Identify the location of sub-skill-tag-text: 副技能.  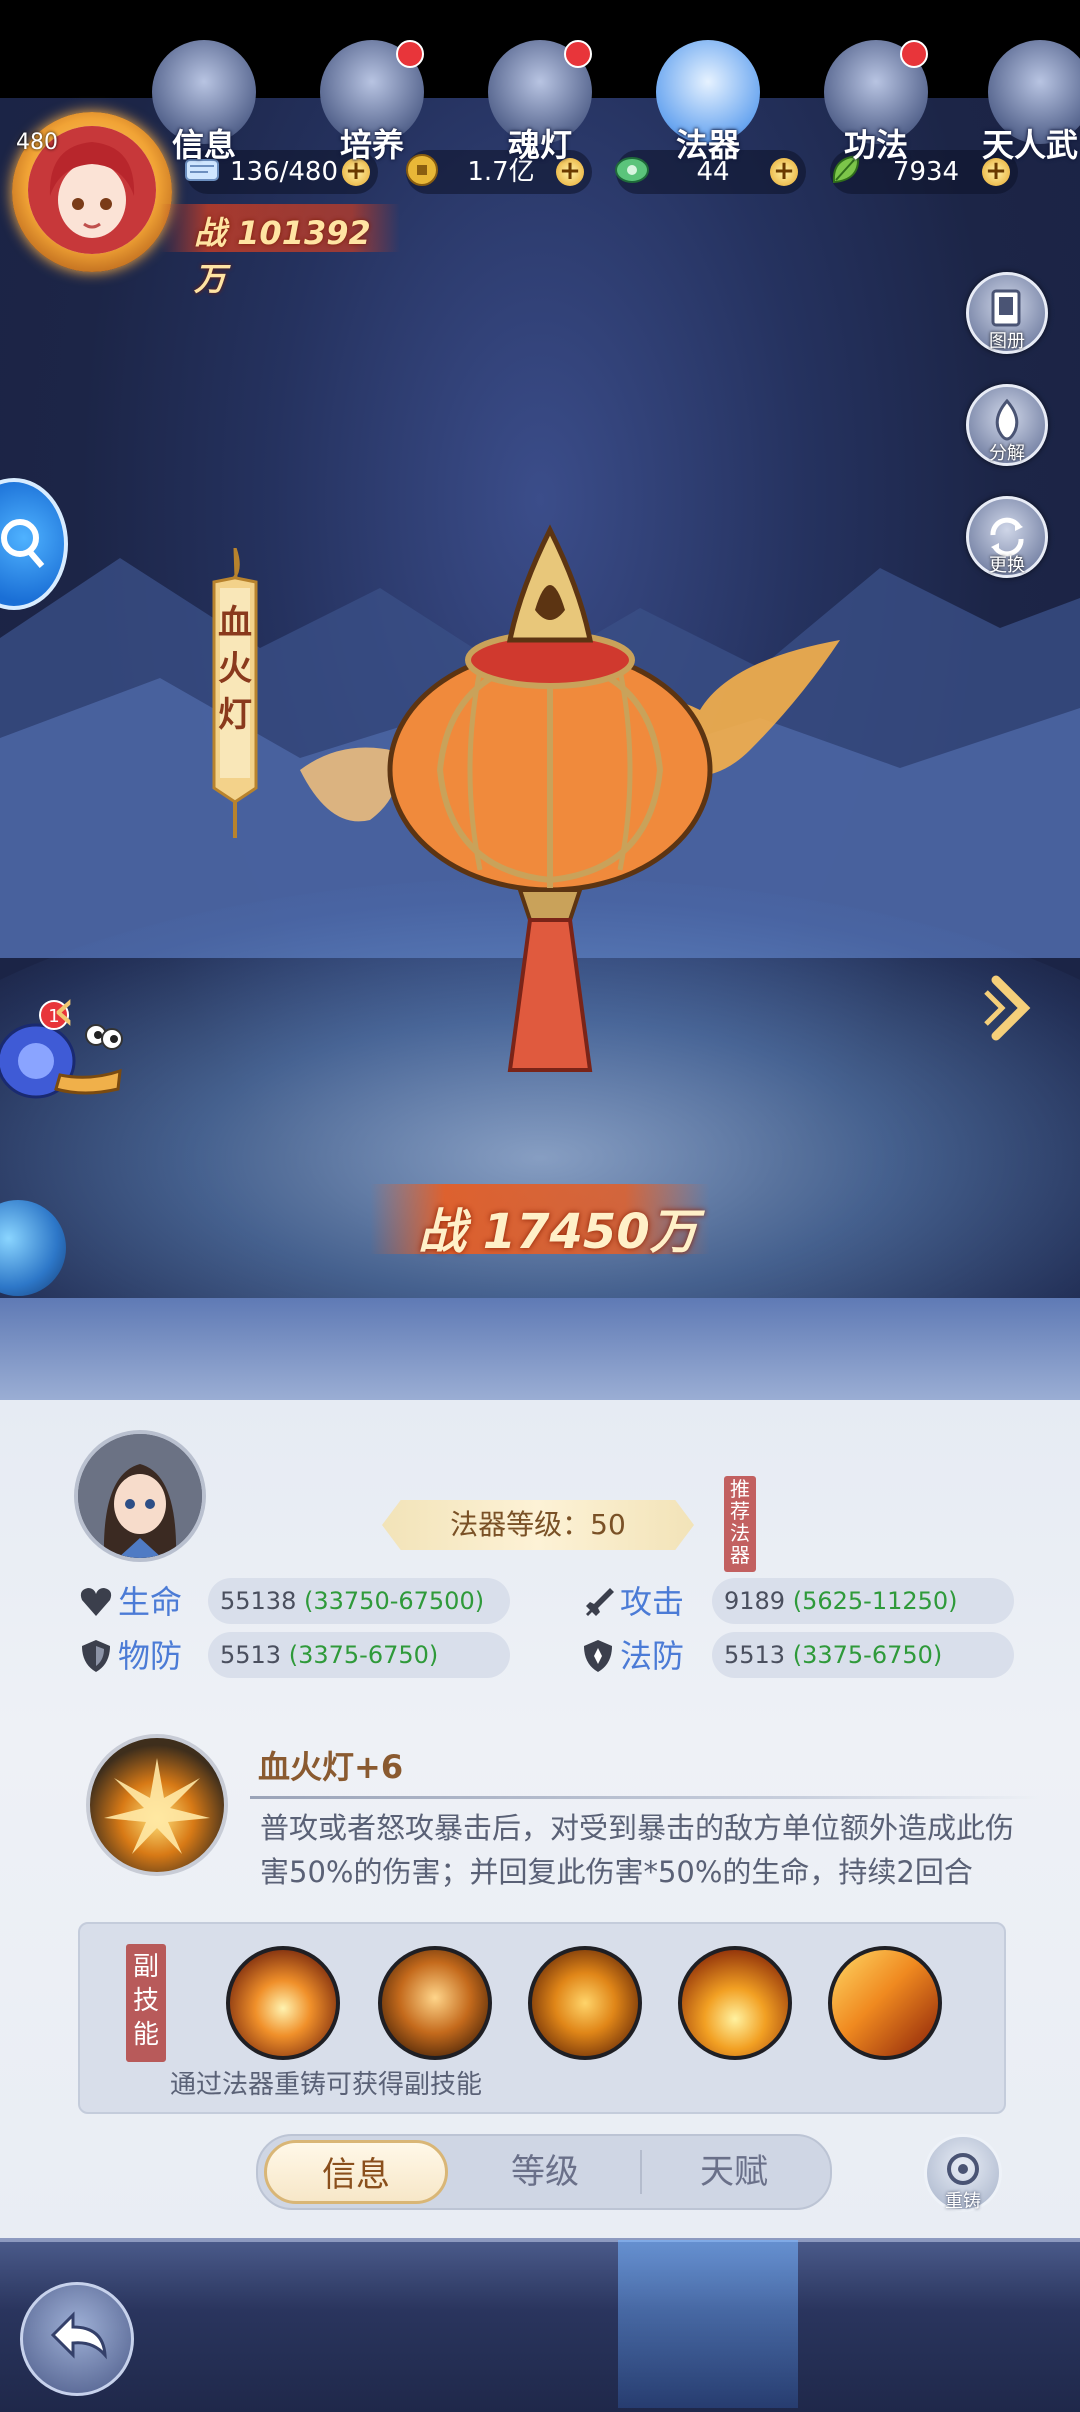
(145, 2001).